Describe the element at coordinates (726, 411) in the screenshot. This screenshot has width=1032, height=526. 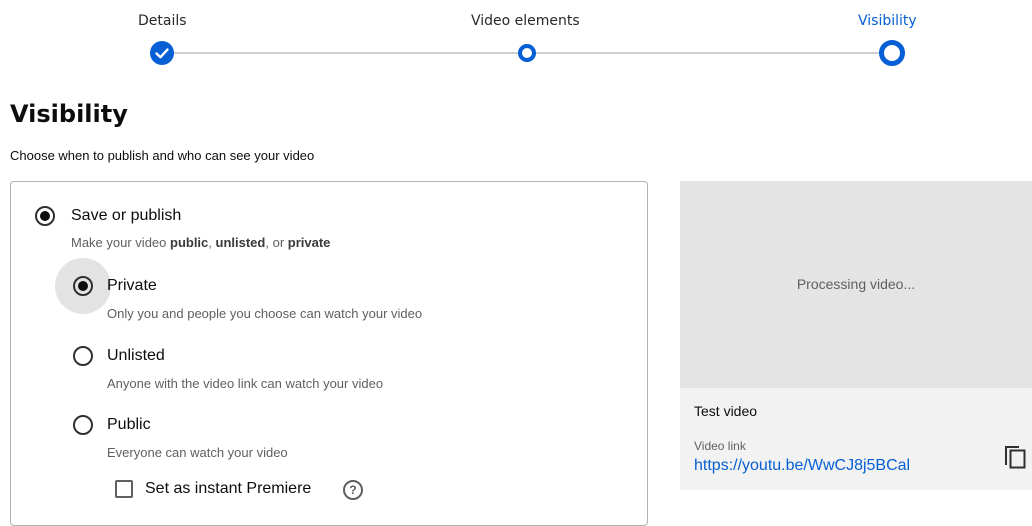
I see `video-title: Test video` at that location.